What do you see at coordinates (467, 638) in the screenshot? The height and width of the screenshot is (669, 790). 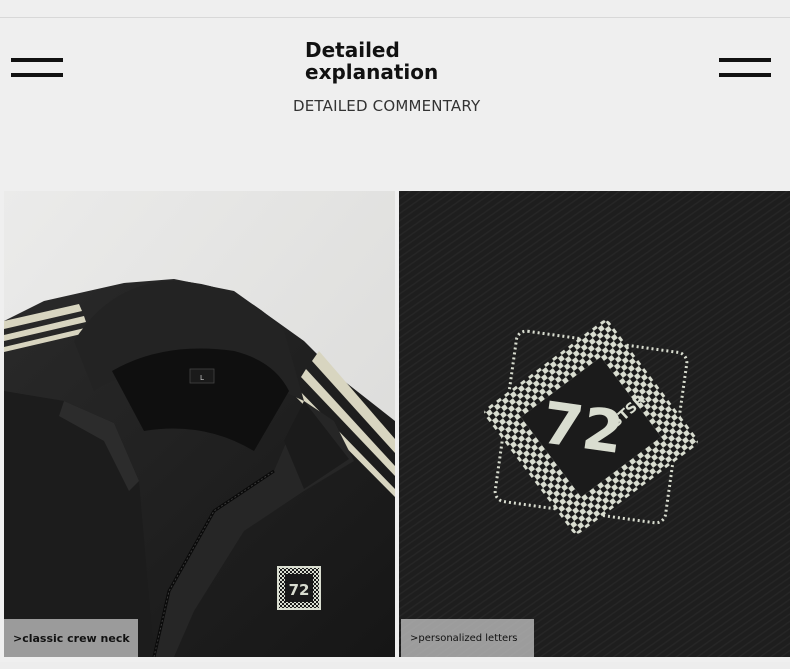 I see `caption-label: >personalized letters` at bounding box center [467, 638].